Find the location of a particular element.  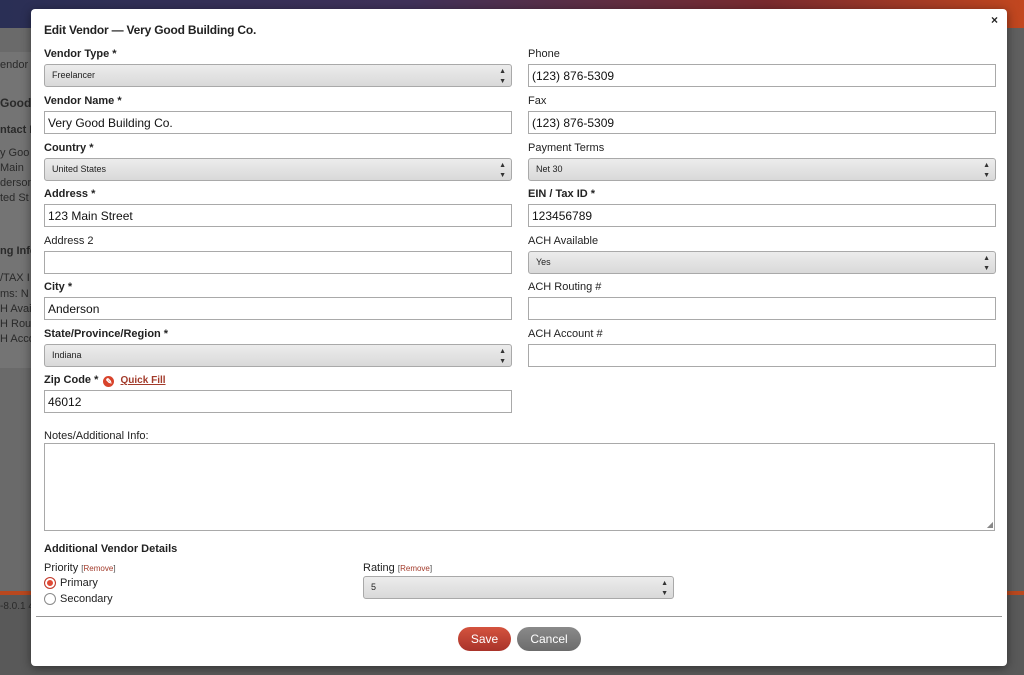

priority-option-label: Secondary is located at coordinates (86, 599).